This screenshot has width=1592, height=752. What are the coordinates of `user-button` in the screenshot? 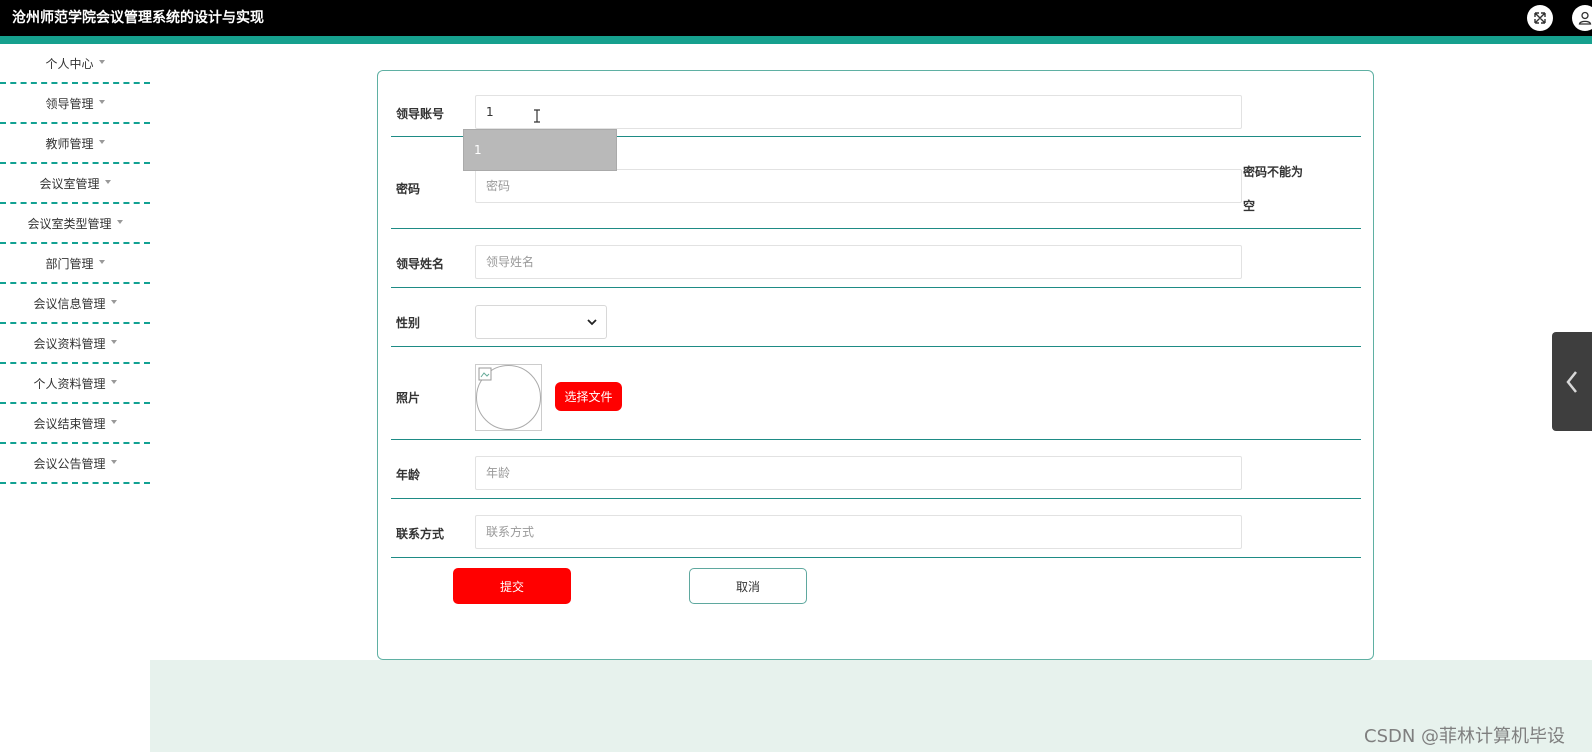 It's located at (1582, 18).